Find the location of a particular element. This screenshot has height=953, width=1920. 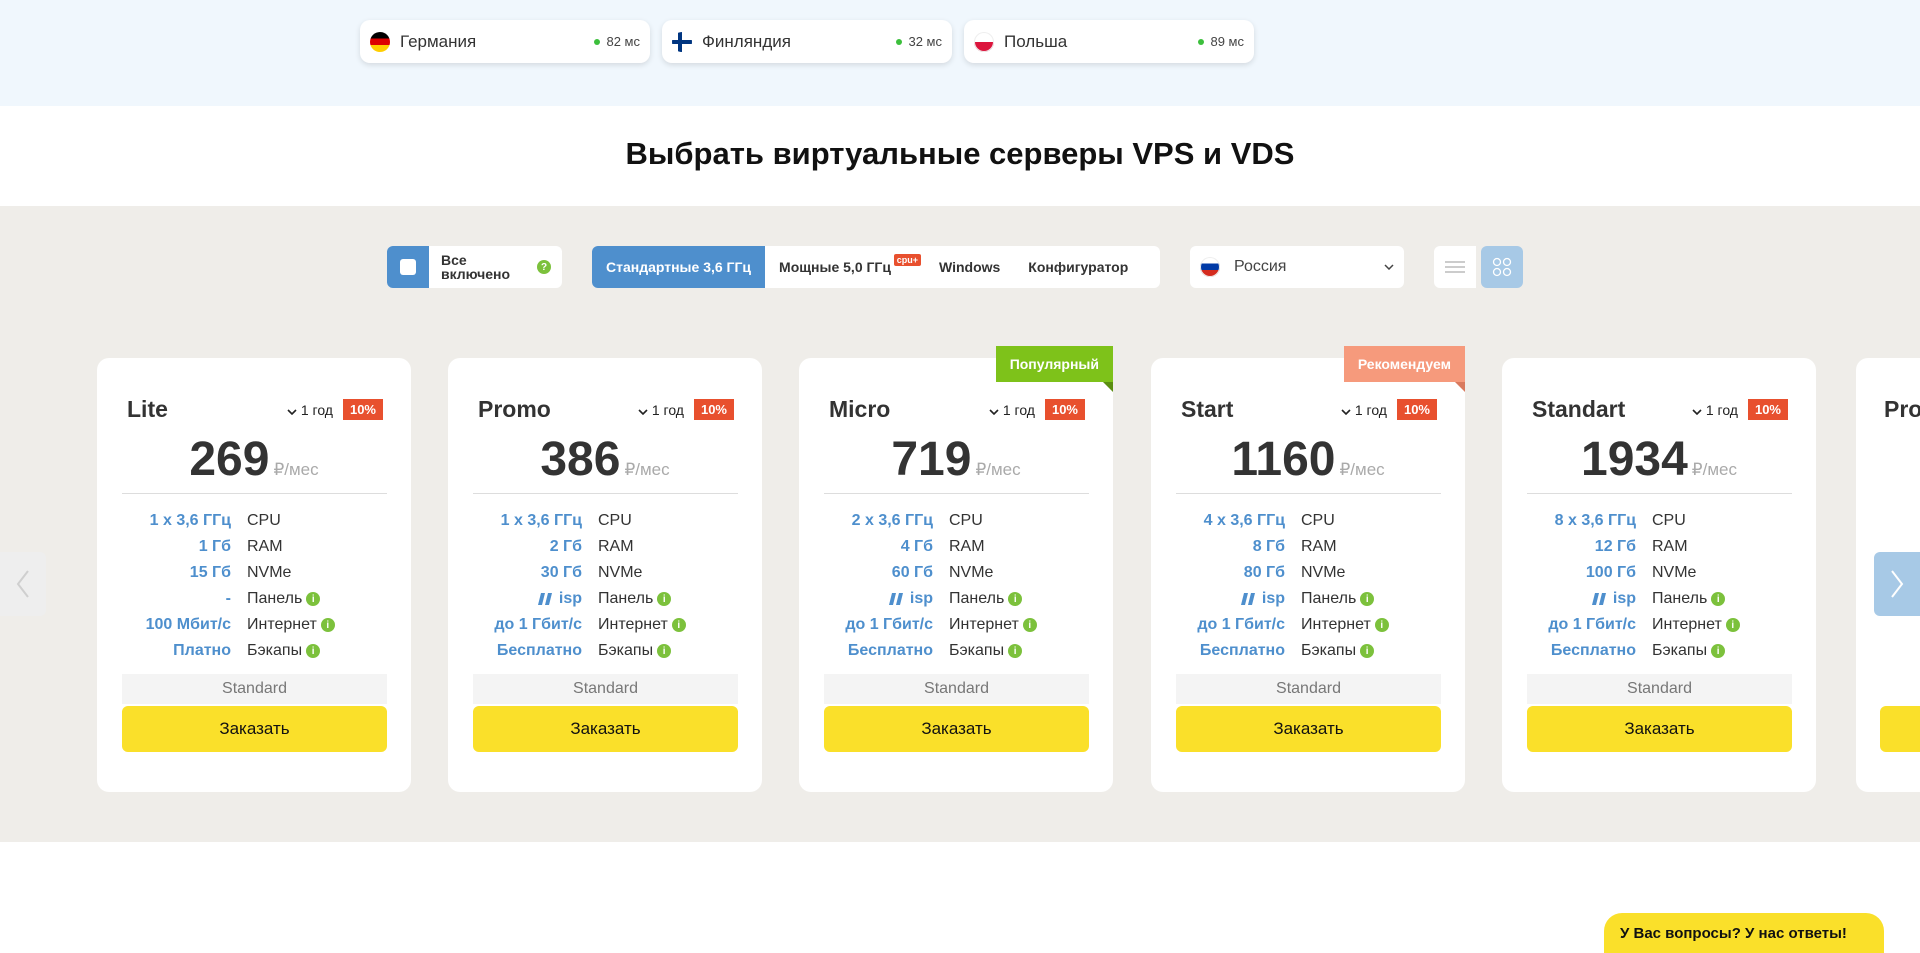

chat-widget-button: У Вас вопросы? У нас ответы! is located at coordinates (1744, 933).